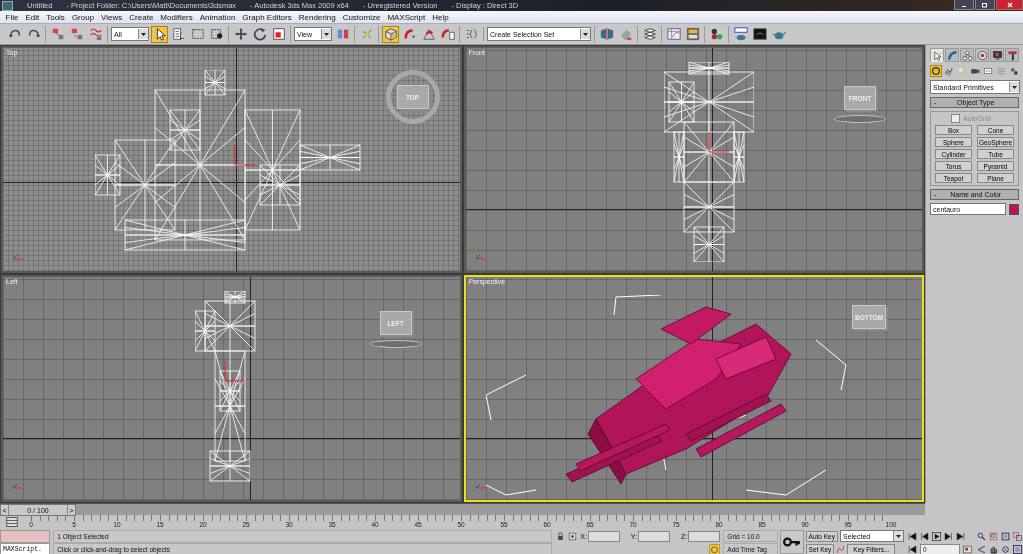  What do you see at coordinates (55, 17) in the screenshot?
I see `menu-item: Tools` at bounding box center [55, 17].